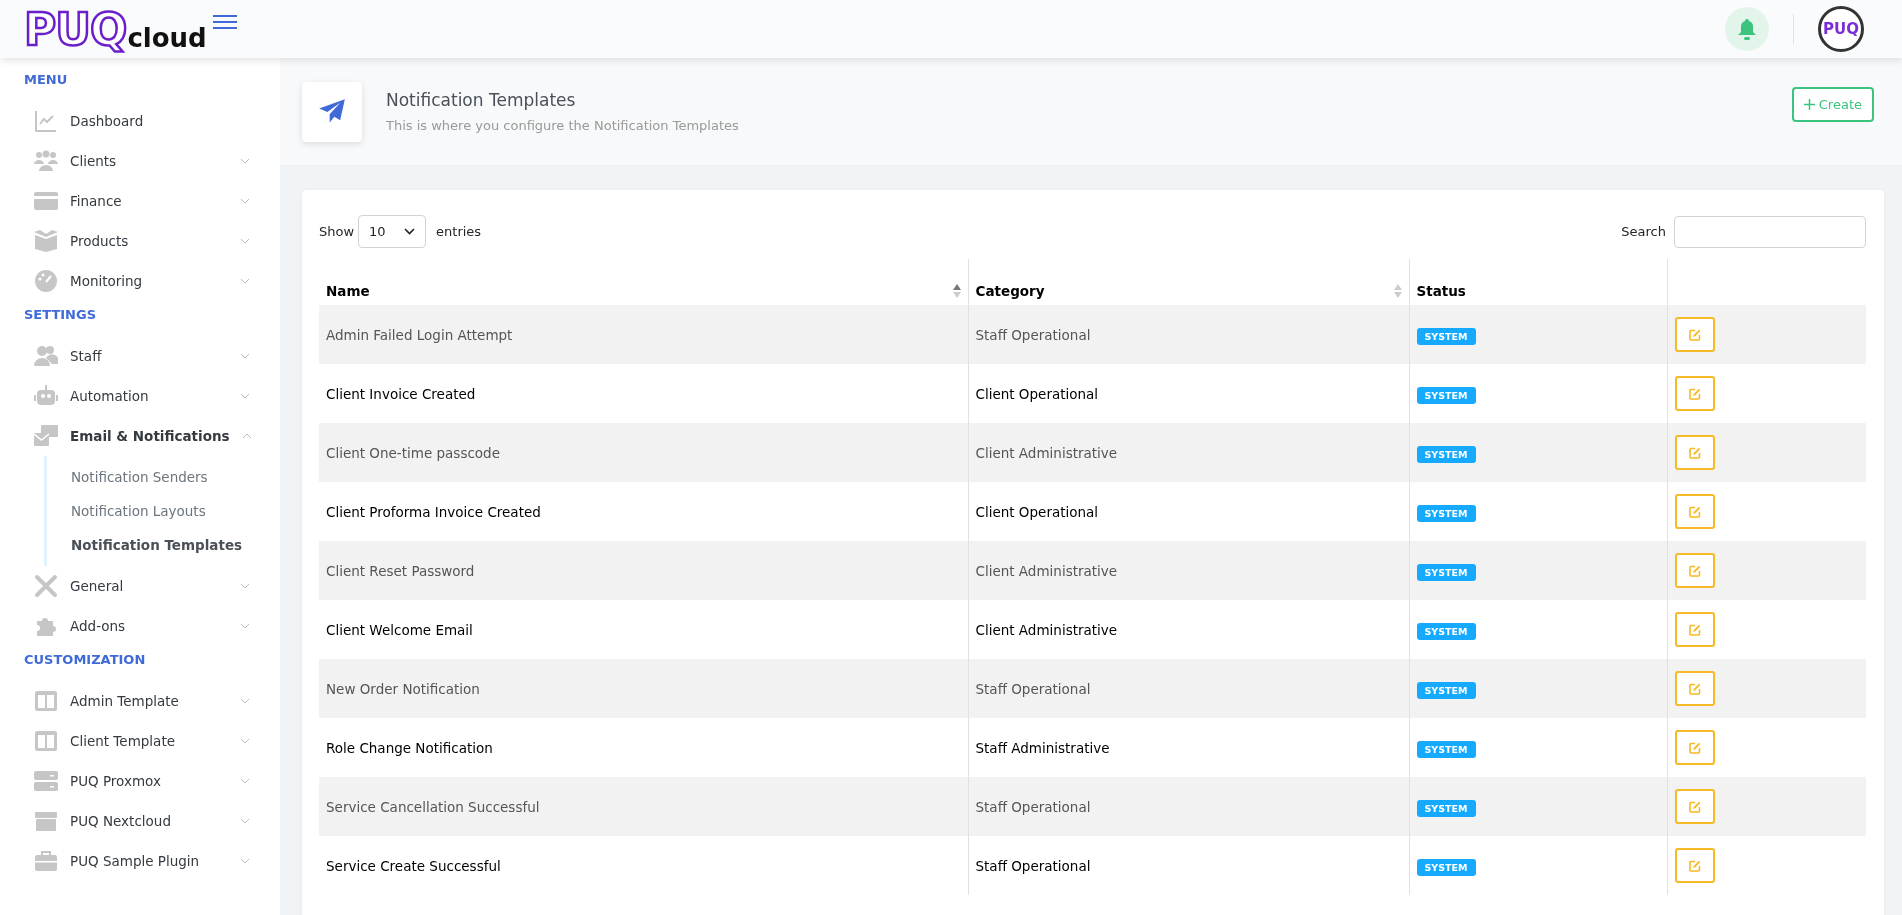 Image resolution: width=1902 pixels, height=915 pixels. I want to click on sidebar-item: Dashboard, so click(140, 121).